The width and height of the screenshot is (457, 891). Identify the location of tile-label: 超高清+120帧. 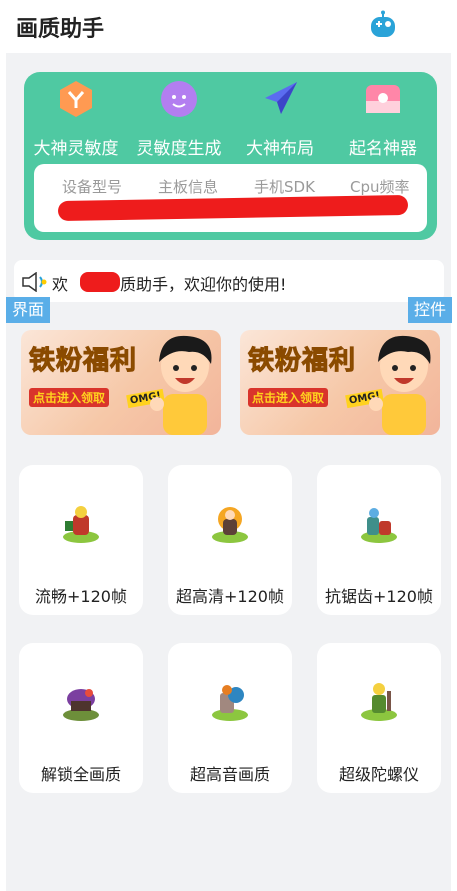
(230, 596).